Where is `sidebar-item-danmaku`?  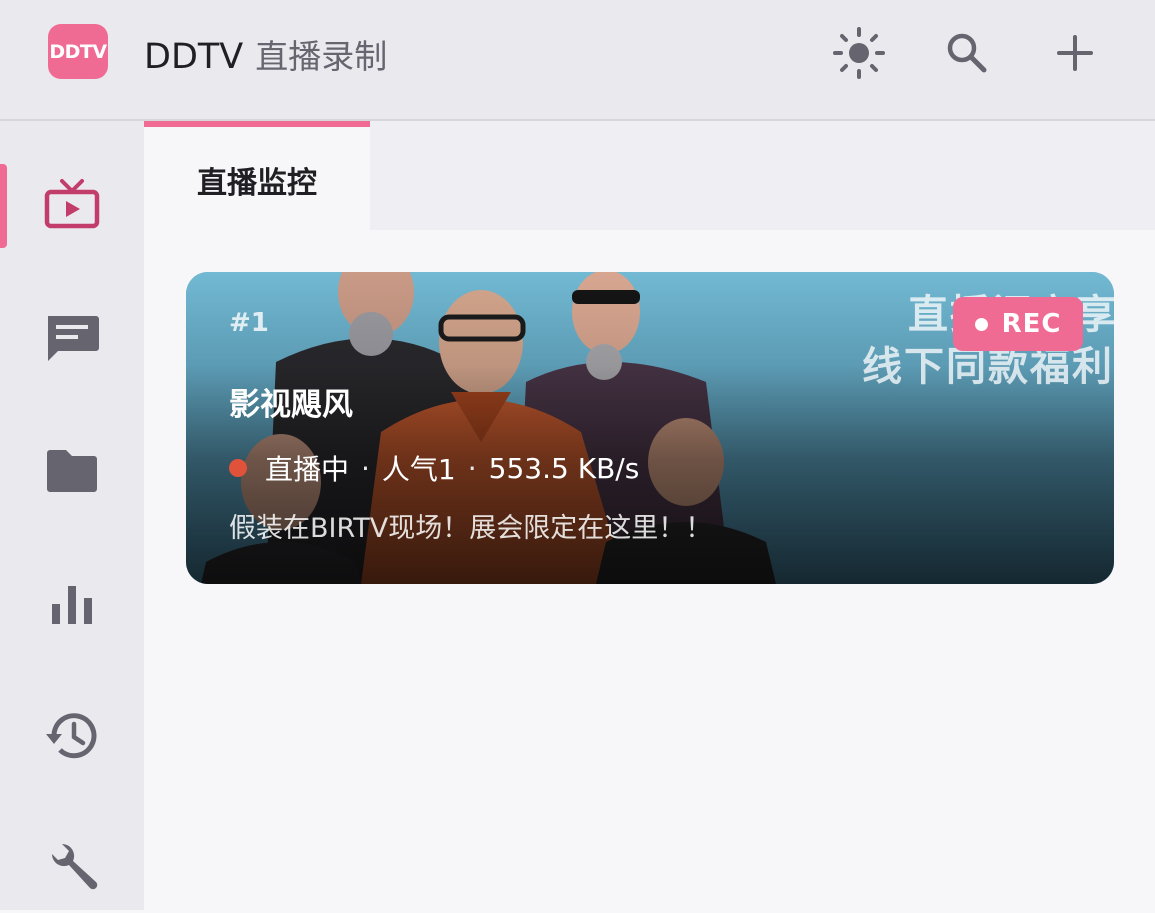 sidebar-item-danmaku is located at coordinates (72, 338).